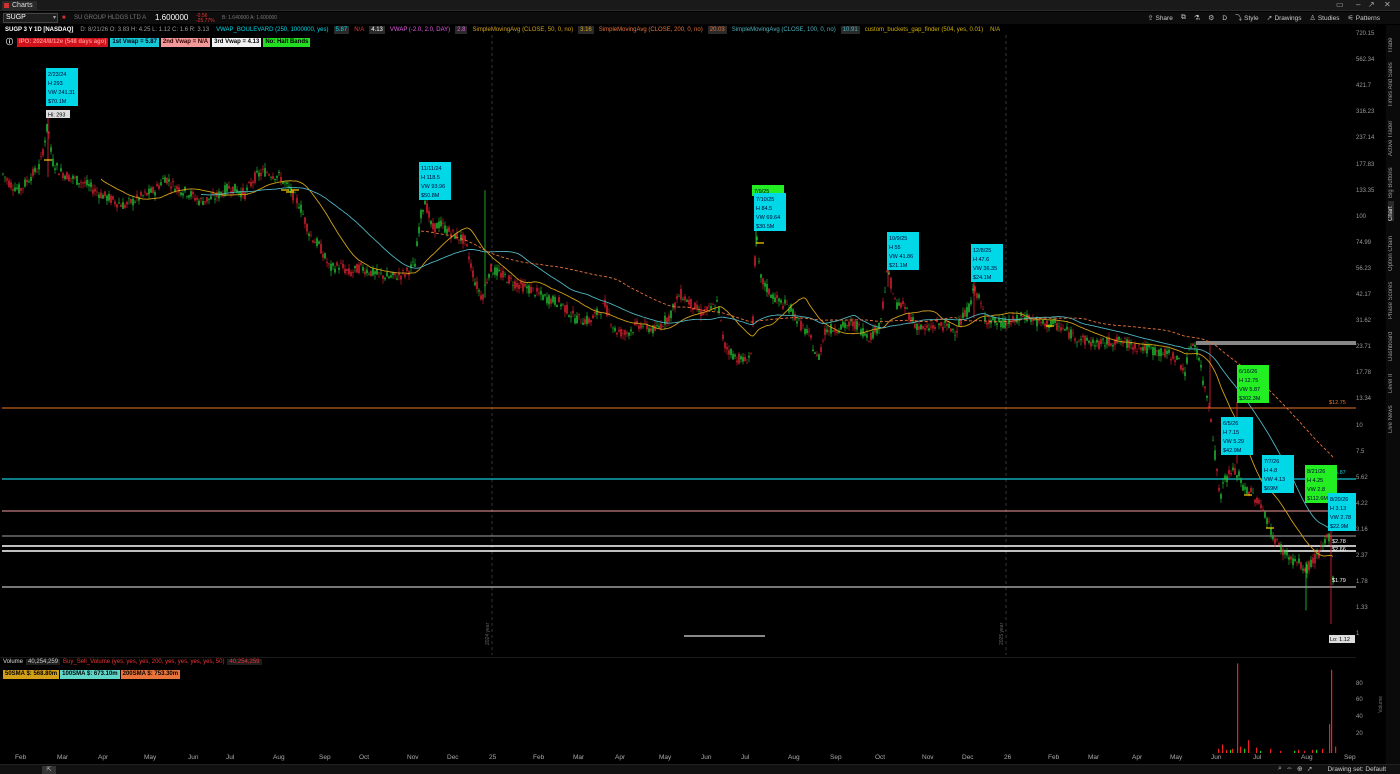  I want to click on sidebar-item-level-ii: Level II, so click(1391, 379).